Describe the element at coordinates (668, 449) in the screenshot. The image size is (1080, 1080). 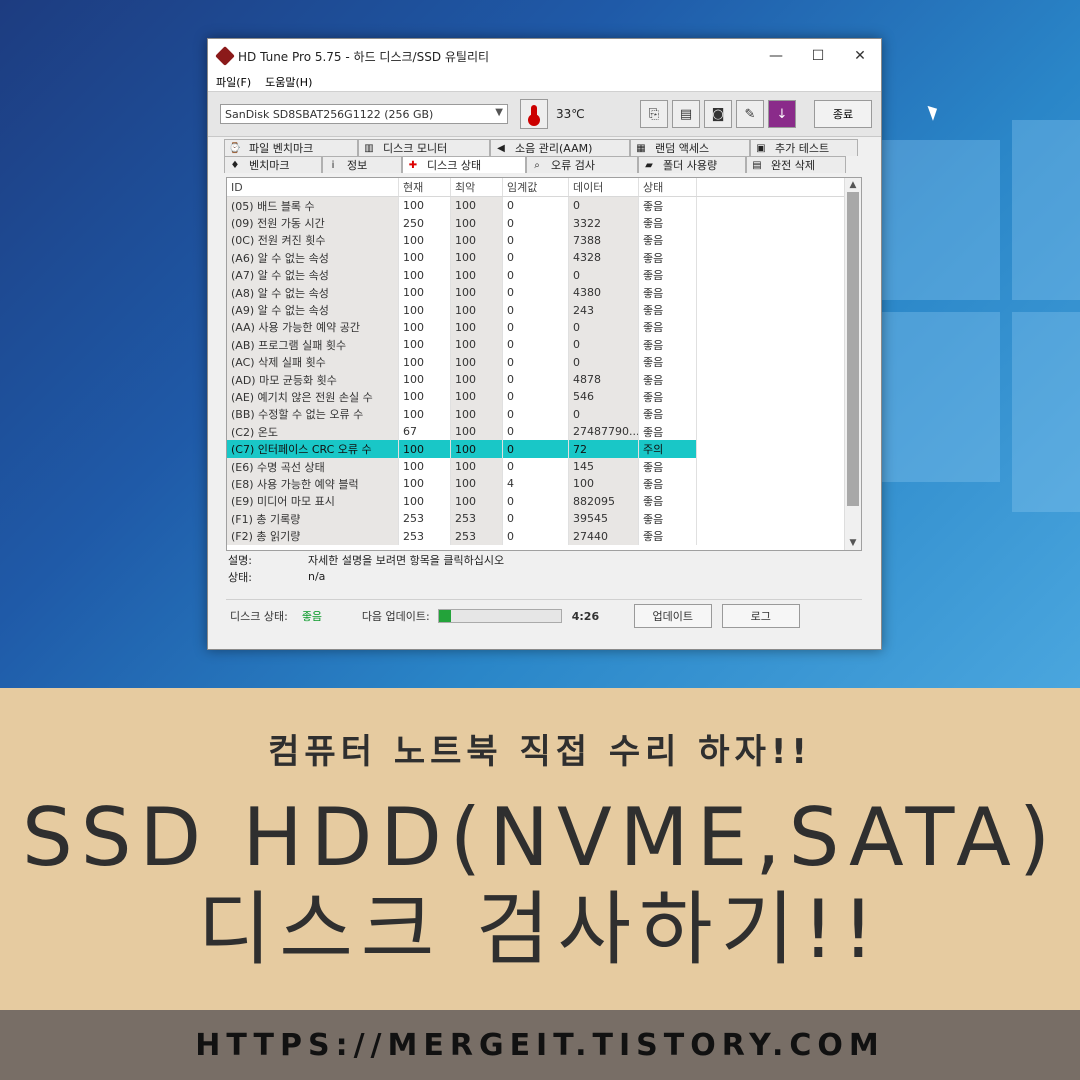
I see `cell-status: 주의` at that location.